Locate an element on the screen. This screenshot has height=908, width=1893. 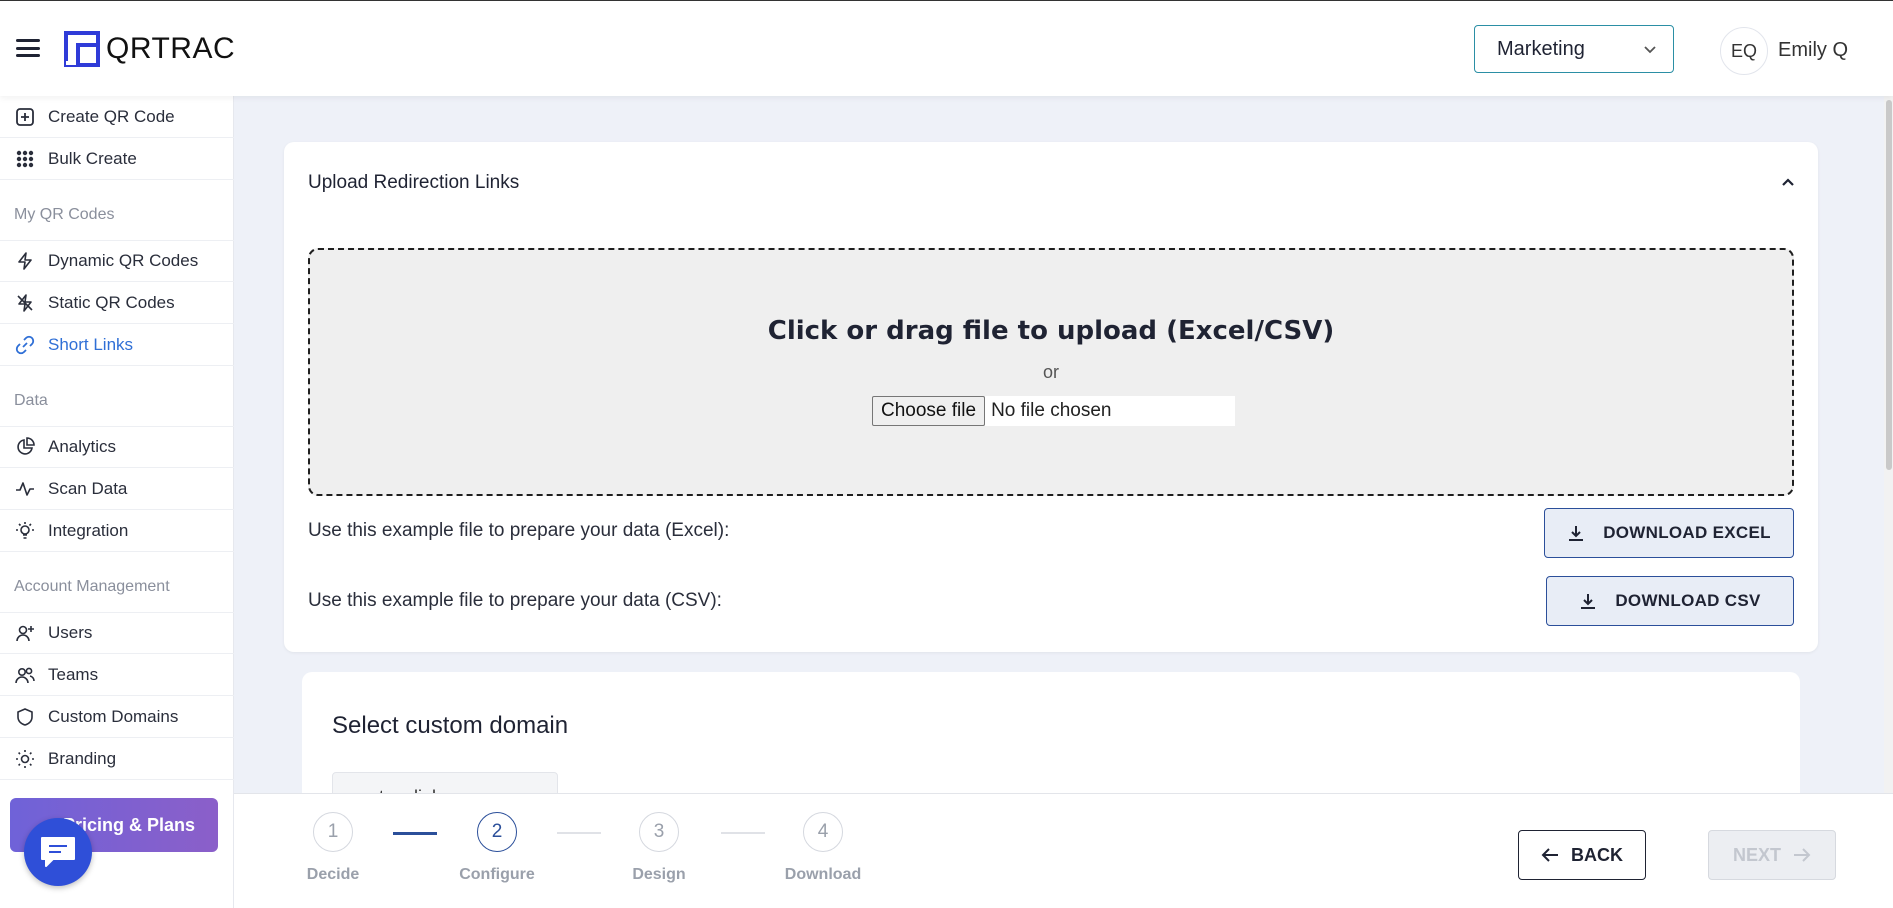
step-4-label: Download is located at coordinates (823, 874).